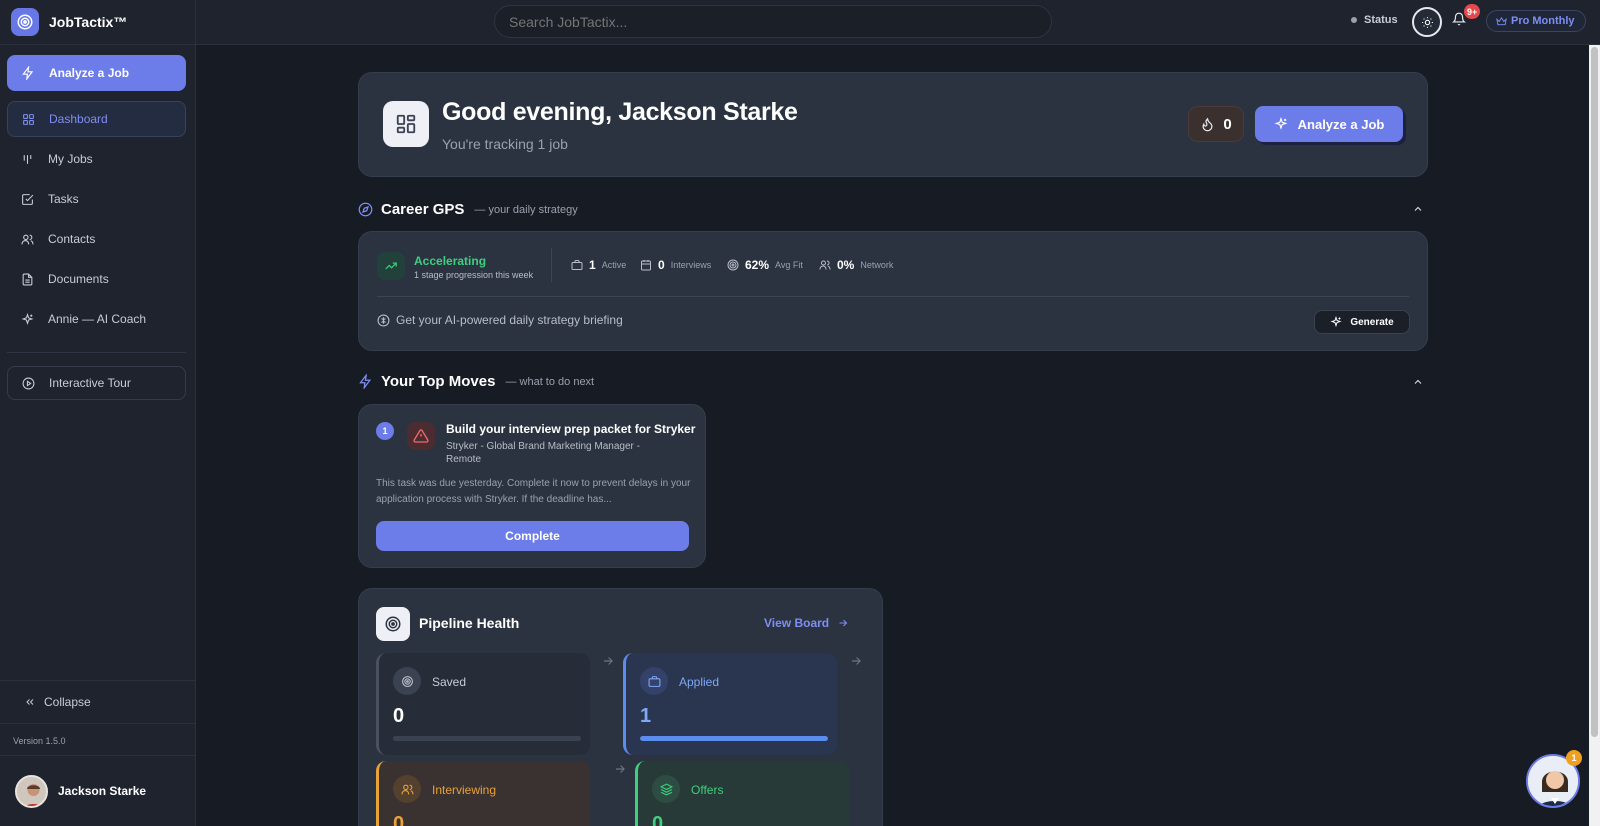 The height and width of the screenshot is (826, 1600). Describe the element at coordinates (78, 119) in the screenshot. I see `sidebar-item-label: Dashboard` at that location.